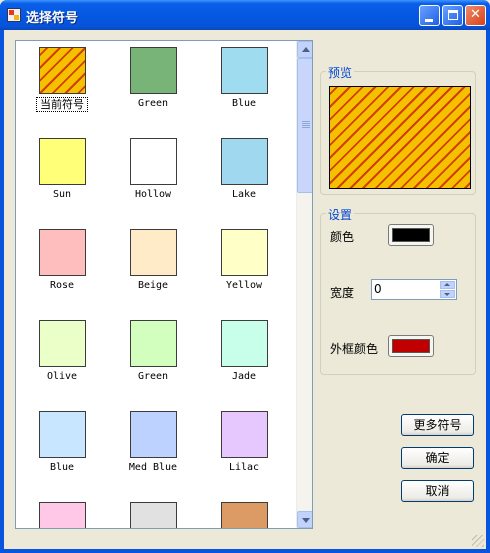 The height and width of the screenshot is (553, 490). What do you see at coordinates (354, 349) in the screenshot?
I see `outline-color-label: 外框颜色` at bounding box center [354, 349].